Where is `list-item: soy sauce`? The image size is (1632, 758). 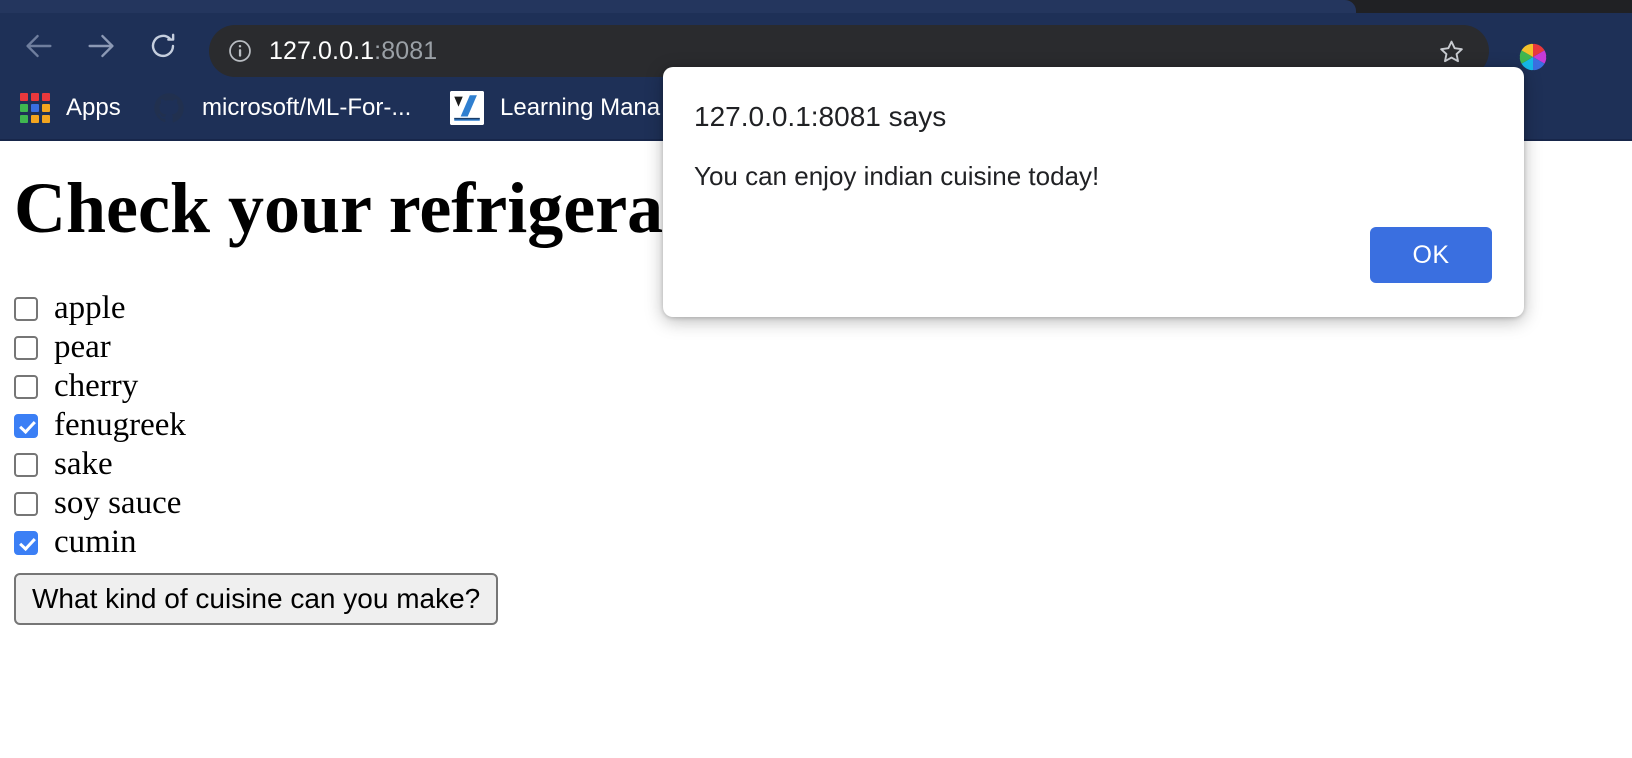
list-item: soy sauce is located at coordinates (314, 503).